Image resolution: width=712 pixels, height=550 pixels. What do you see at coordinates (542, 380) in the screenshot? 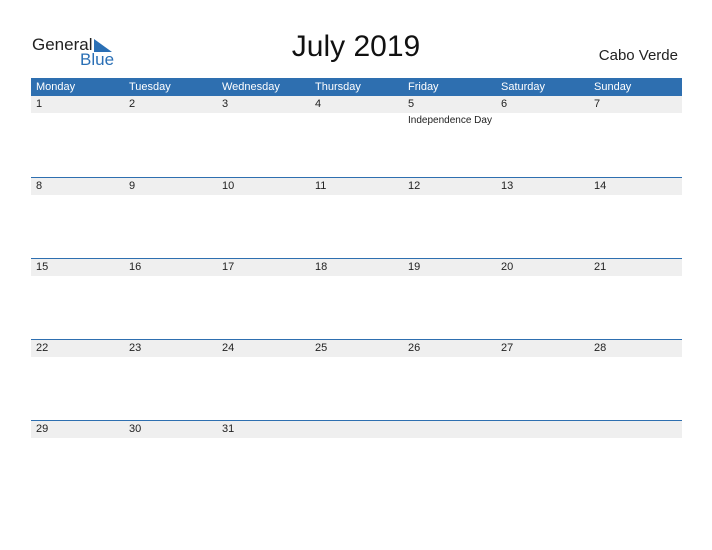
I see `day-cell: 27` at bounding box center [542, 380].